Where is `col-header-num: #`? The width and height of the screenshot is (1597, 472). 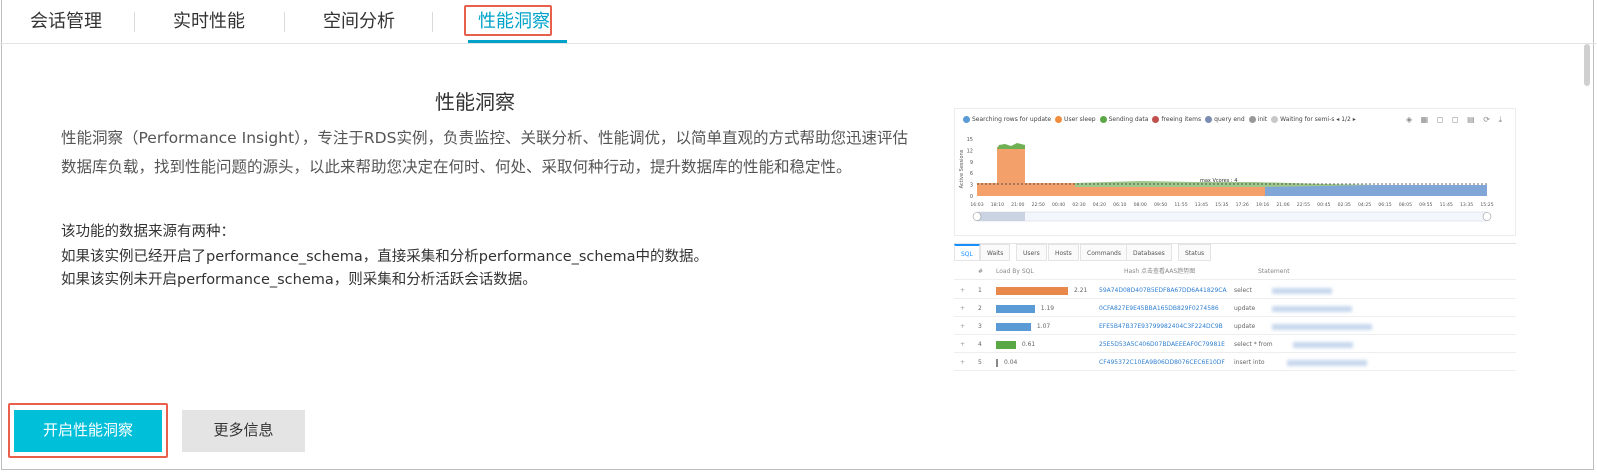
col-header-num: # is located at coordinates (981, 271).